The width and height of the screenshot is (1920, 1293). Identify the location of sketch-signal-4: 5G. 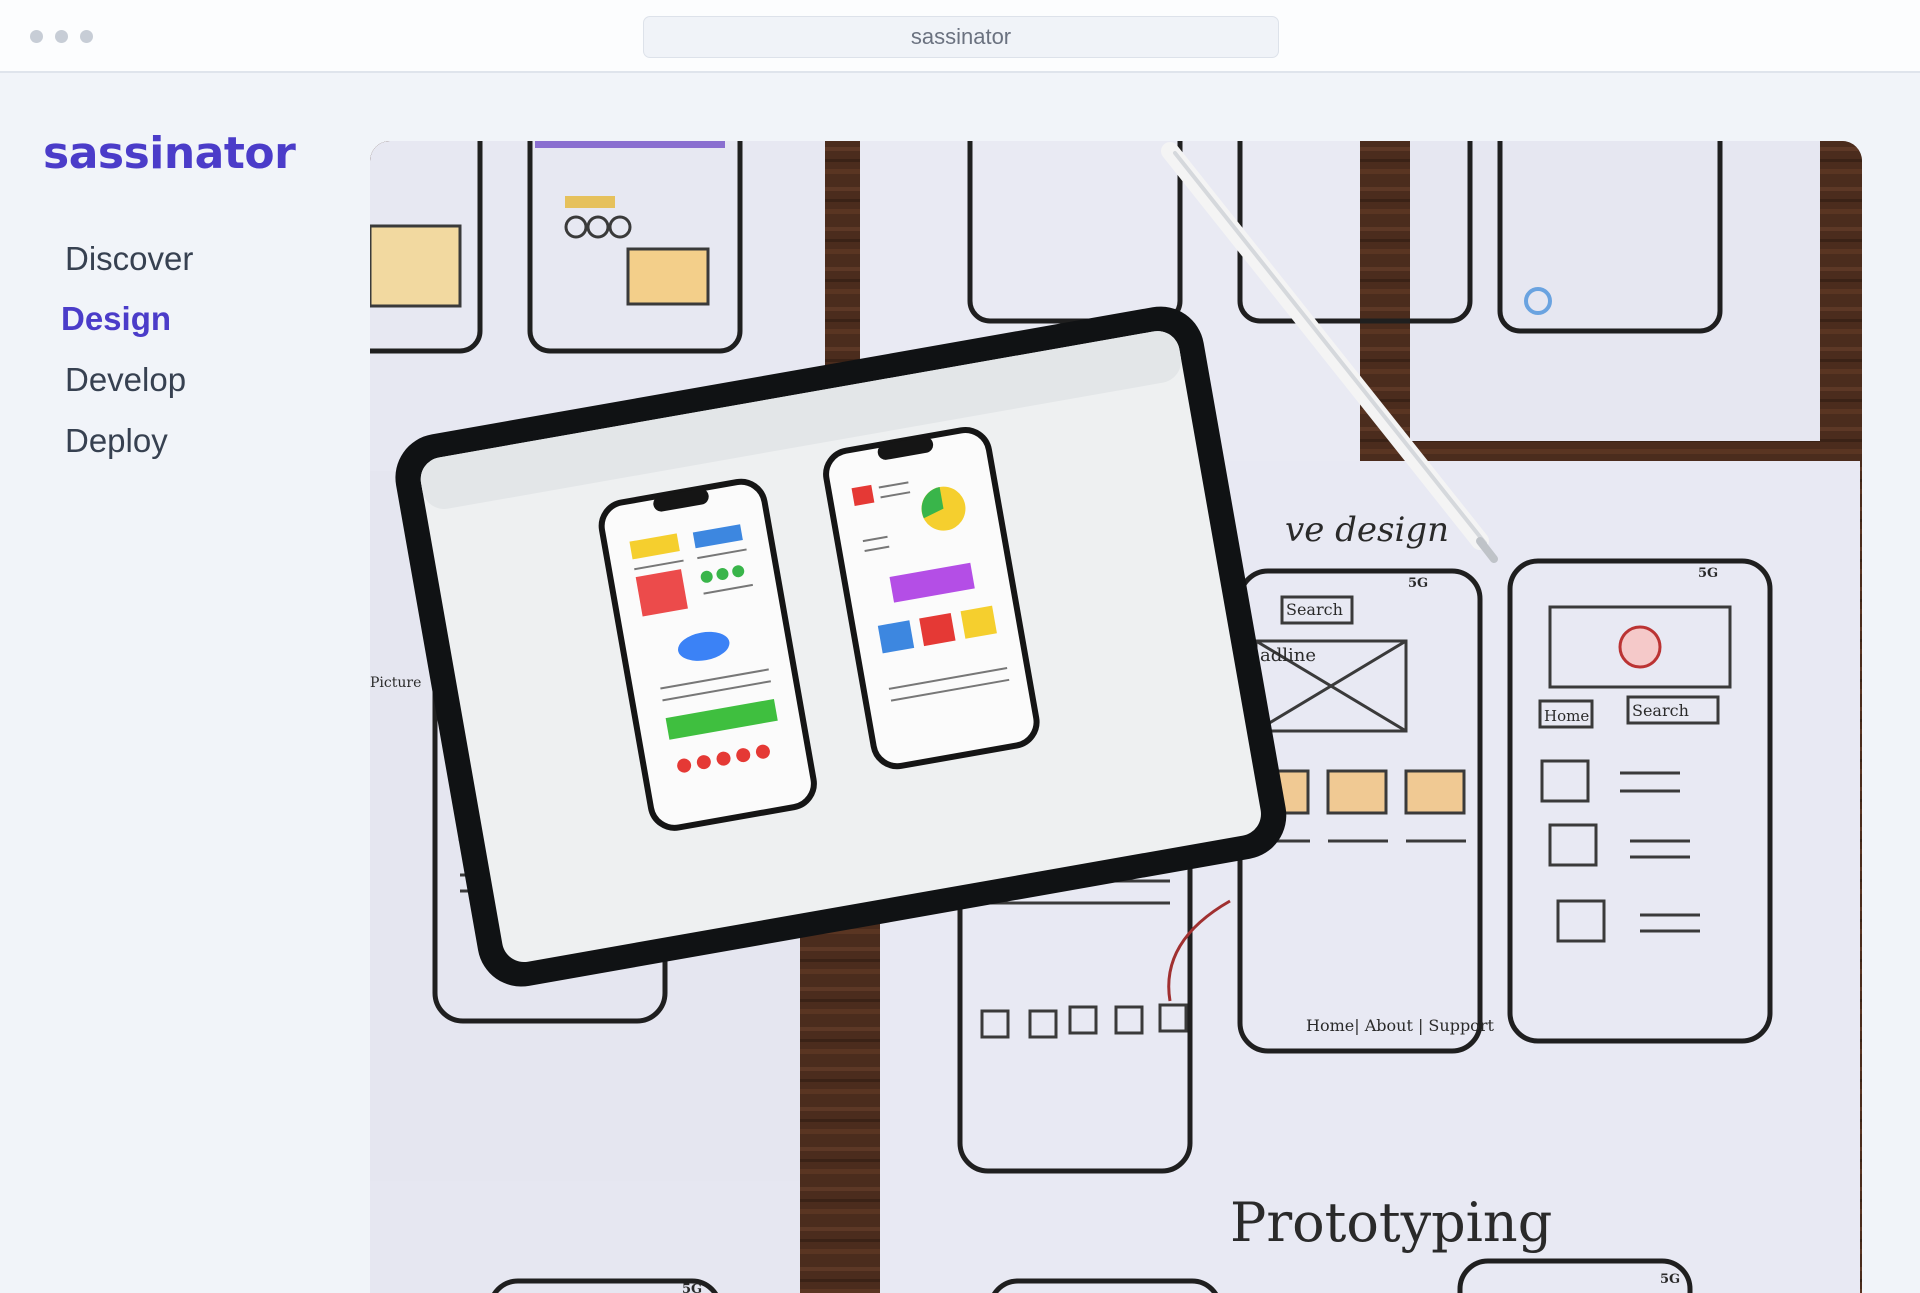
(1670, 1279).